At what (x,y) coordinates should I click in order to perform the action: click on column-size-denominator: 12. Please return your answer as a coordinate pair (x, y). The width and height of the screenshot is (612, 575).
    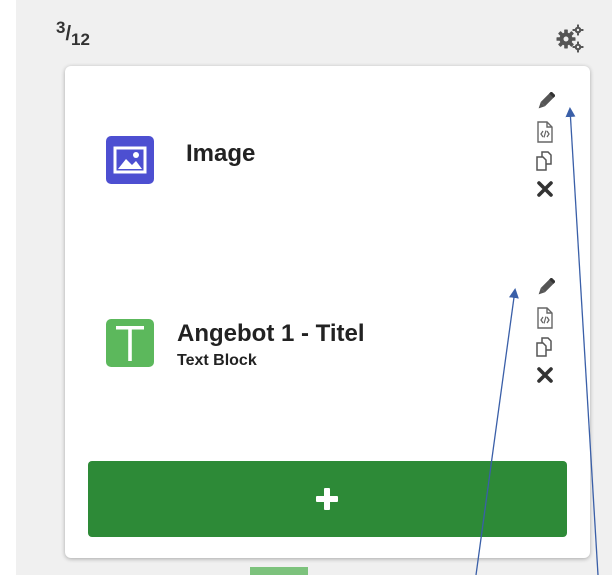
    Looking at the image, I should click on (80, 39).